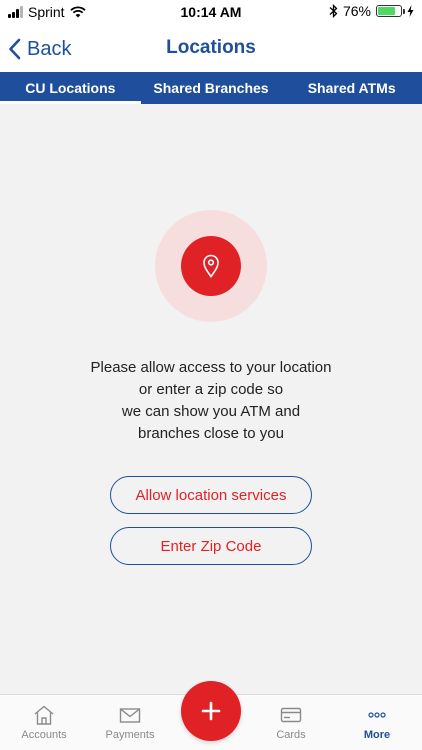 The width and height of the screenshot is (422, 750). Describe the element at coordinates (377, 735) in the screenshot. I see `tab-label: More` at that location.